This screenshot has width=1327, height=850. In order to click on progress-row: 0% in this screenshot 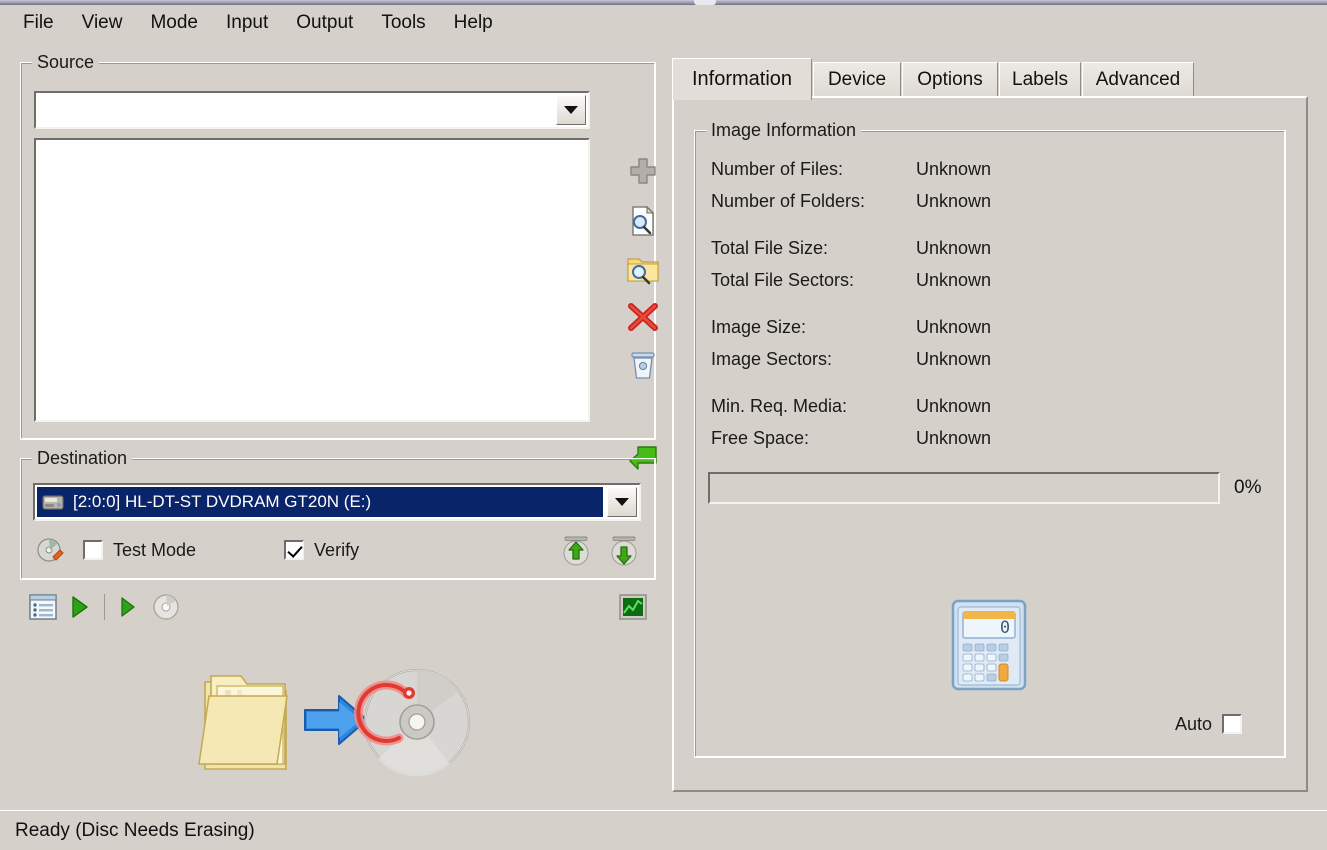, I will do `click(997, 488)`.